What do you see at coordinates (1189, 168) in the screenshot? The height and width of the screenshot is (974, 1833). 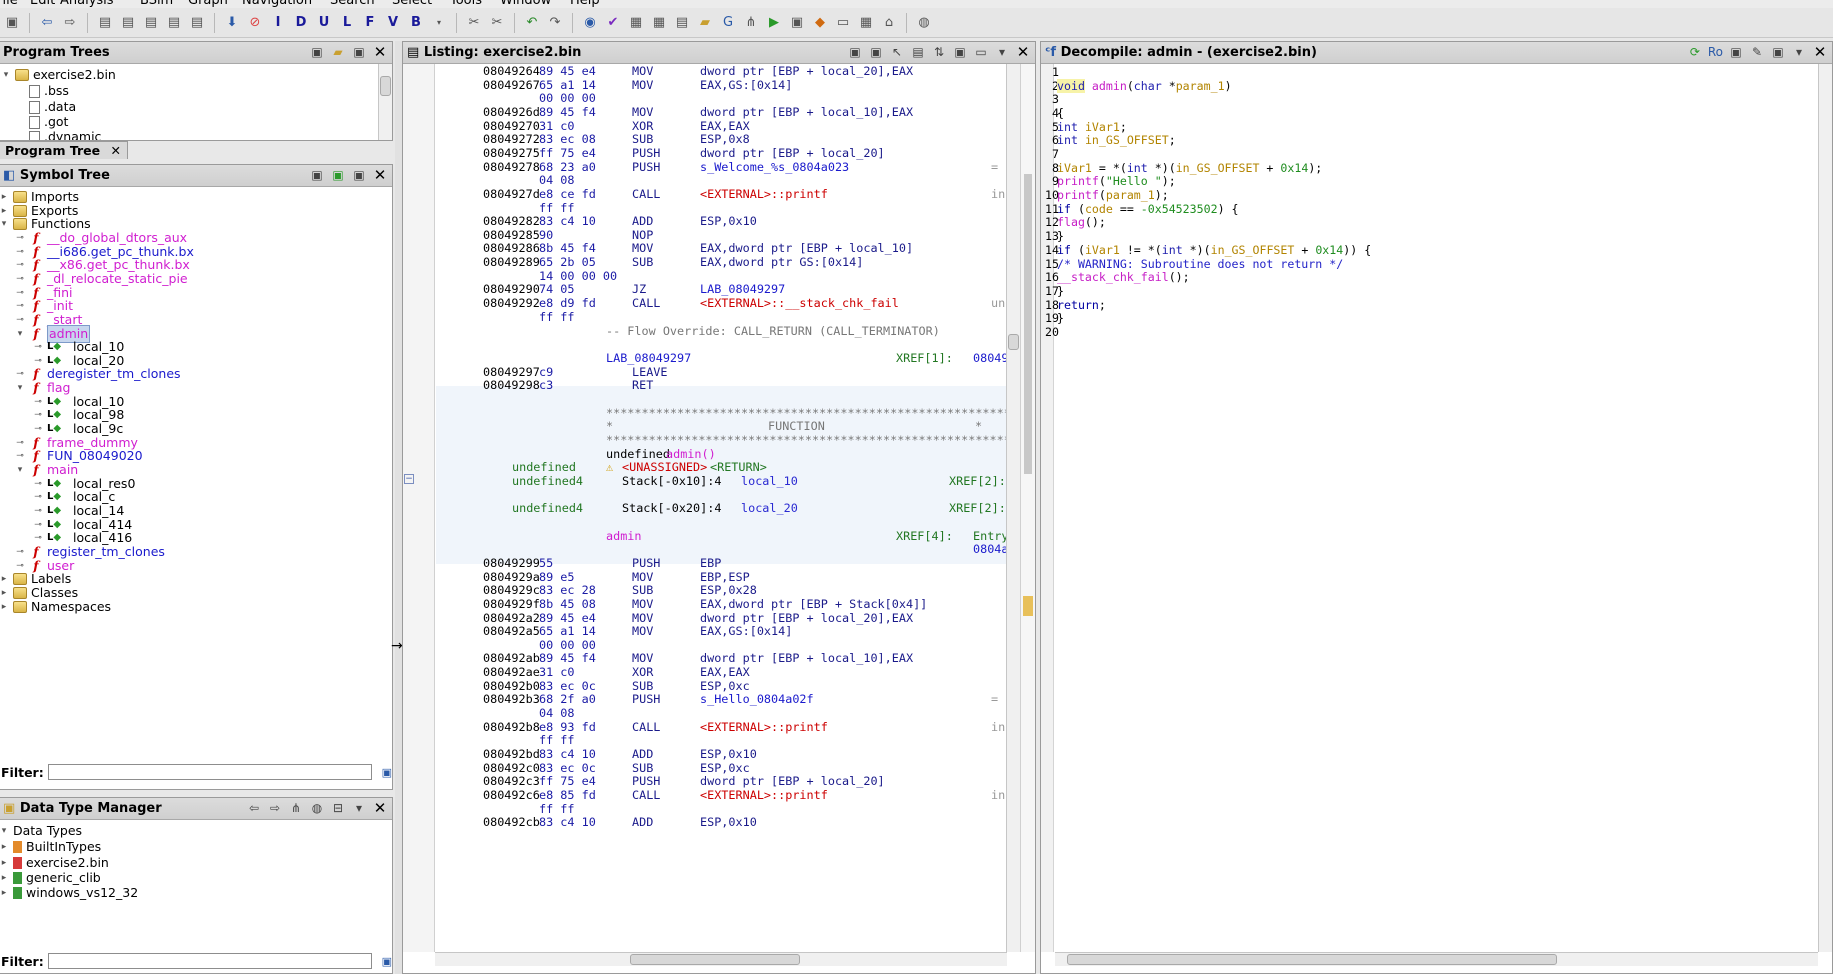 I see `decompiled-line: iVar1 = *(int *)(in_GS_OFFSET + 0x14);` at bounding box center [1189, 168].